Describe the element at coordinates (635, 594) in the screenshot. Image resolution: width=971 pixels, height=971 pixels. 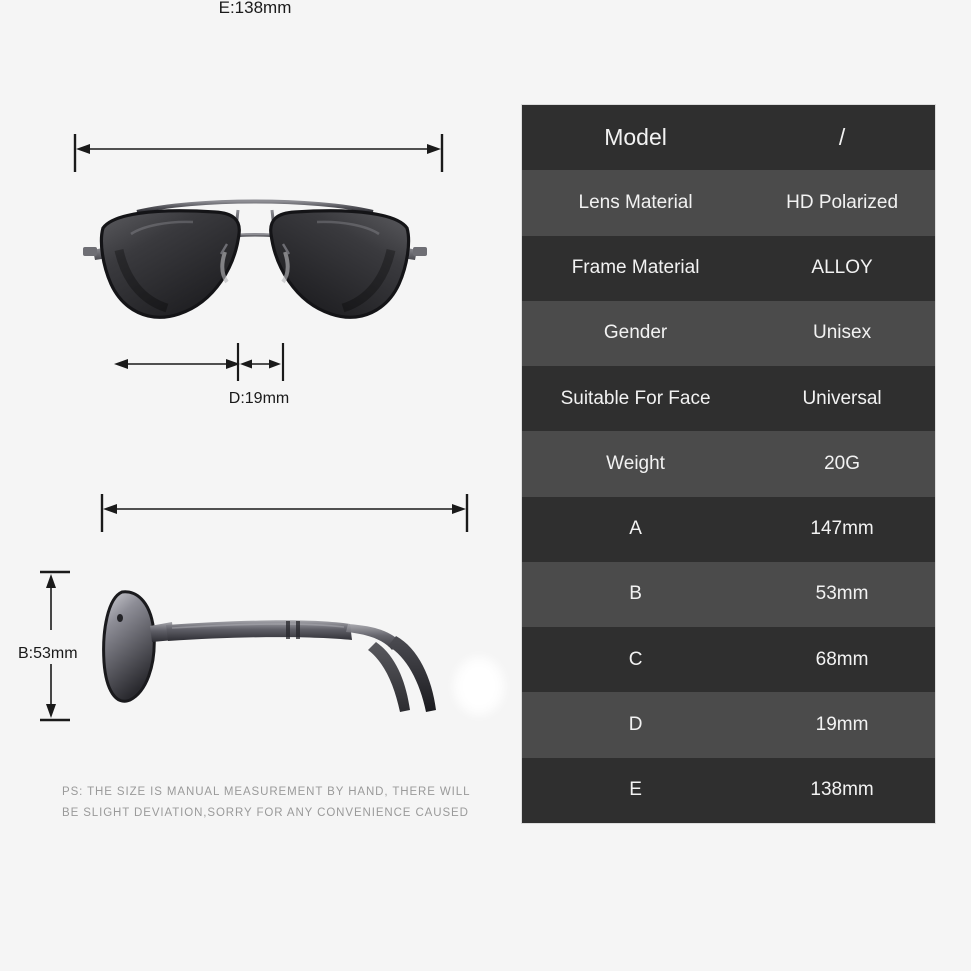
I see `spec-key: B` at that location.